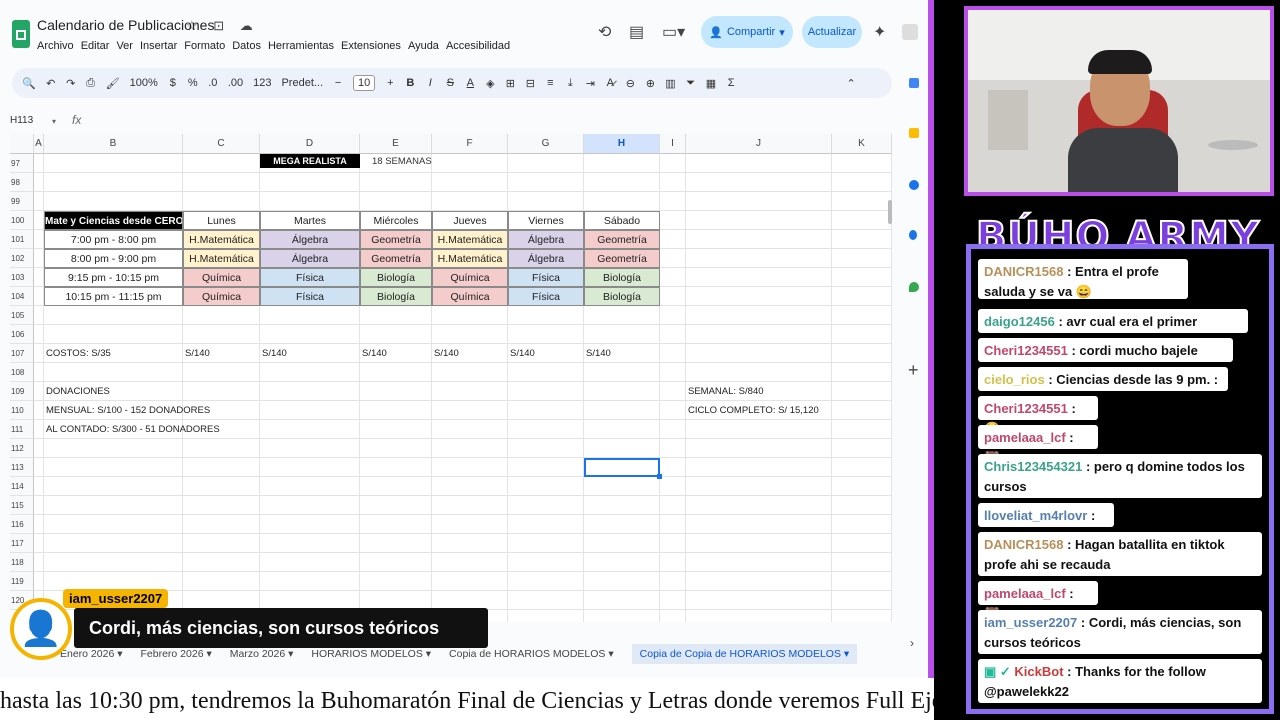  Describe the element at coordinates (22, 410) in the screenshot. I see `row-header: 110` at that location.